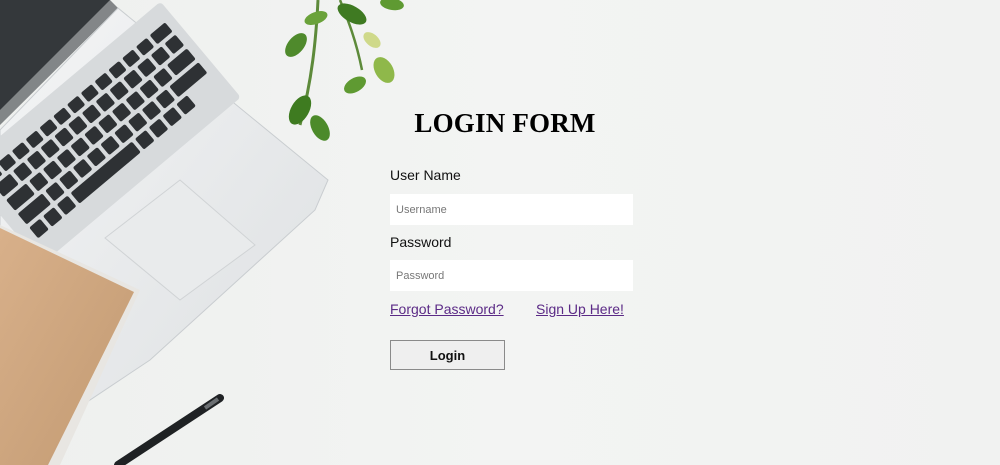 Image resolution: width=1000 pixels, height=465 pixels. Describe the element at coordinates (580, 309) in the screenshot. I see `sign-up-link: Sign Up Here!` at that location.